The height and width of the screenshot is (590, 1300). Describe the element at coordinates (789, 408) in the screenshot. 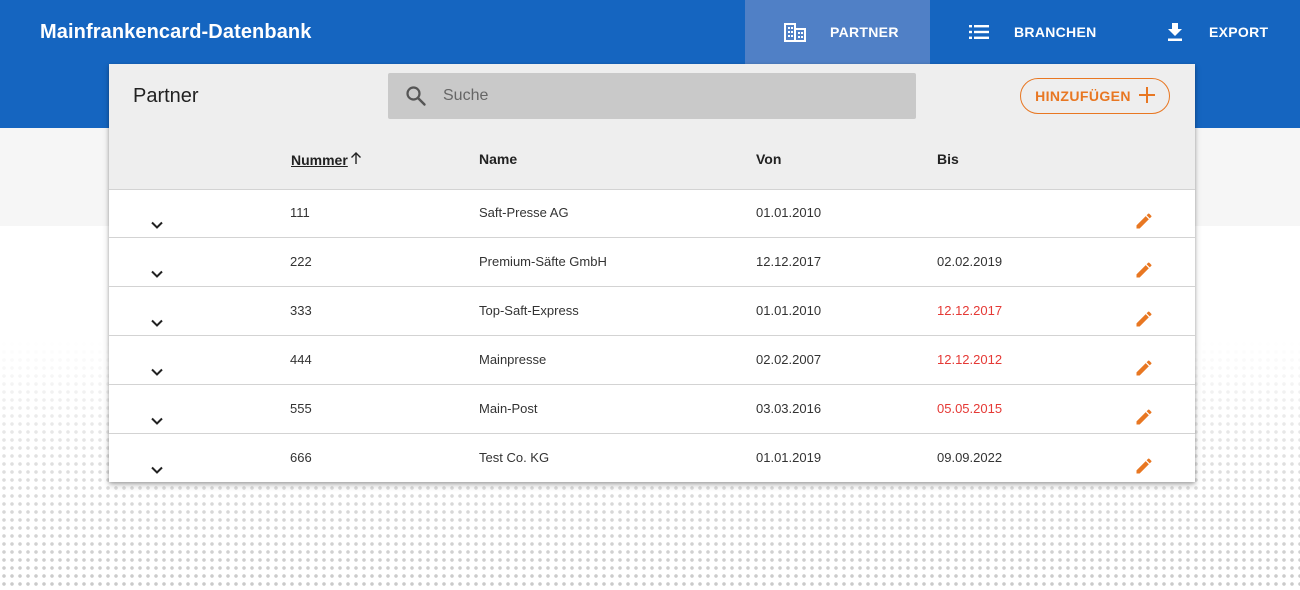

I see `cell-von: 03.03.2016` at that location.